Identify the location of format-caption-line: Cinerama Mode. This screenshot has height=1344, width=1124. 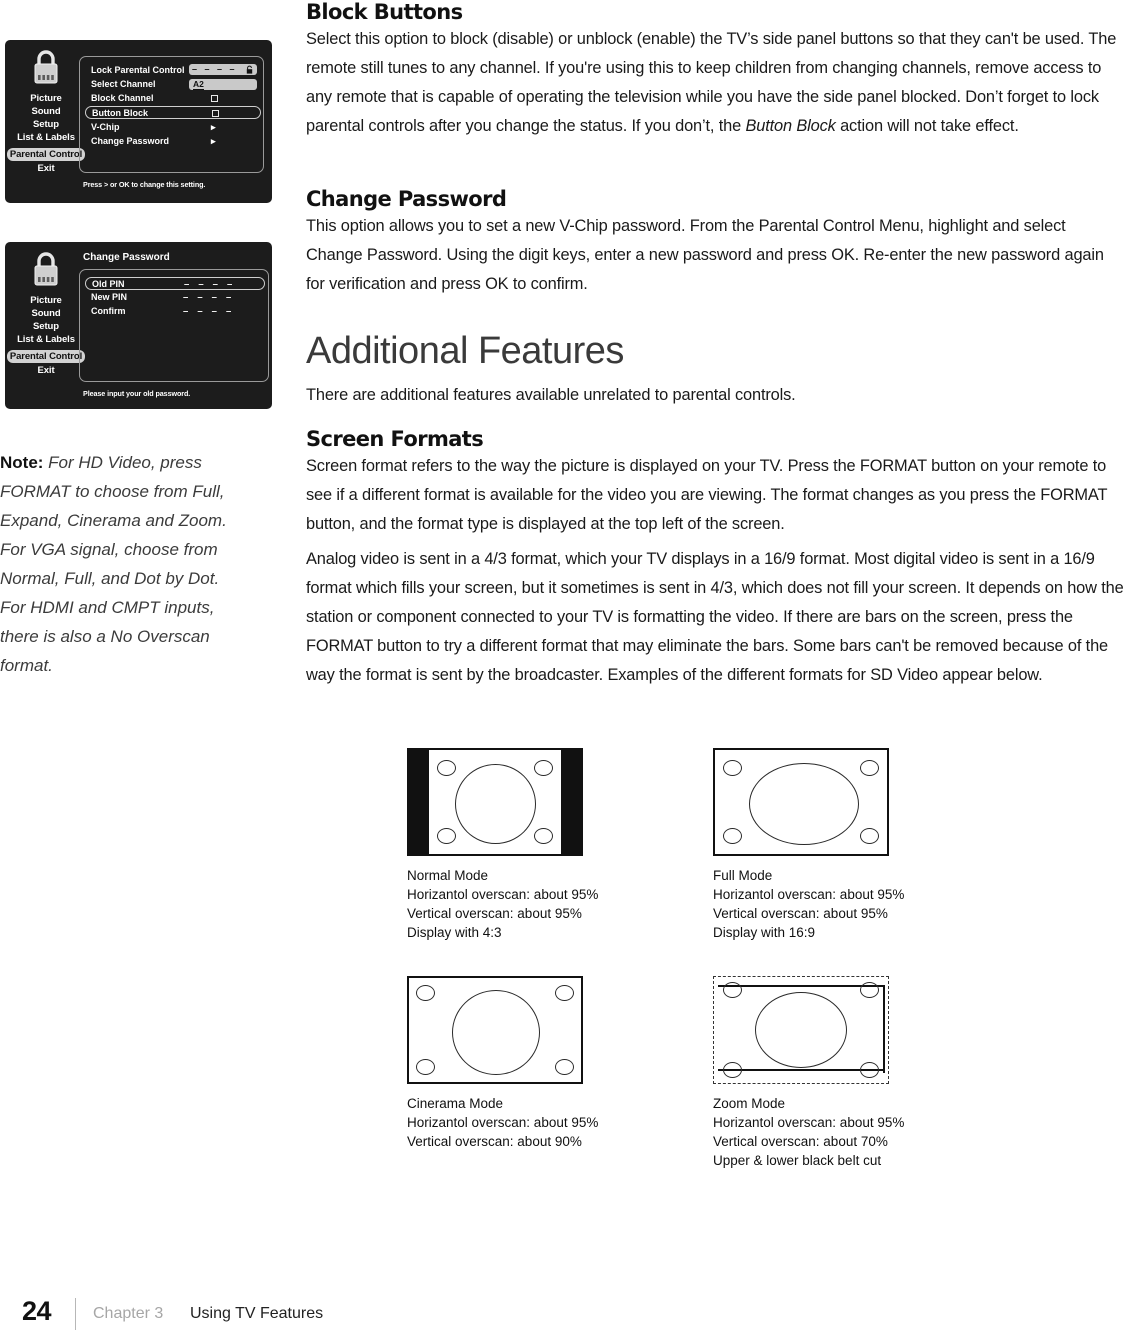
(455, 1103).